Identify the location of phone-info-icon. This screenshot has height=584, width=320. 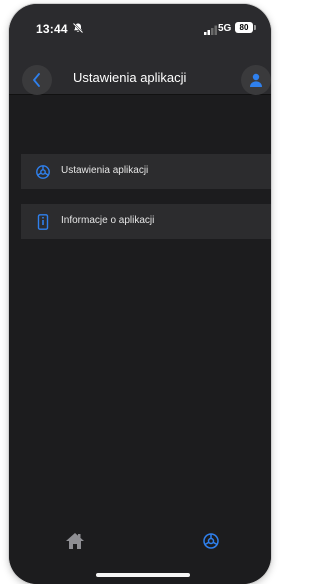
(43, 222).